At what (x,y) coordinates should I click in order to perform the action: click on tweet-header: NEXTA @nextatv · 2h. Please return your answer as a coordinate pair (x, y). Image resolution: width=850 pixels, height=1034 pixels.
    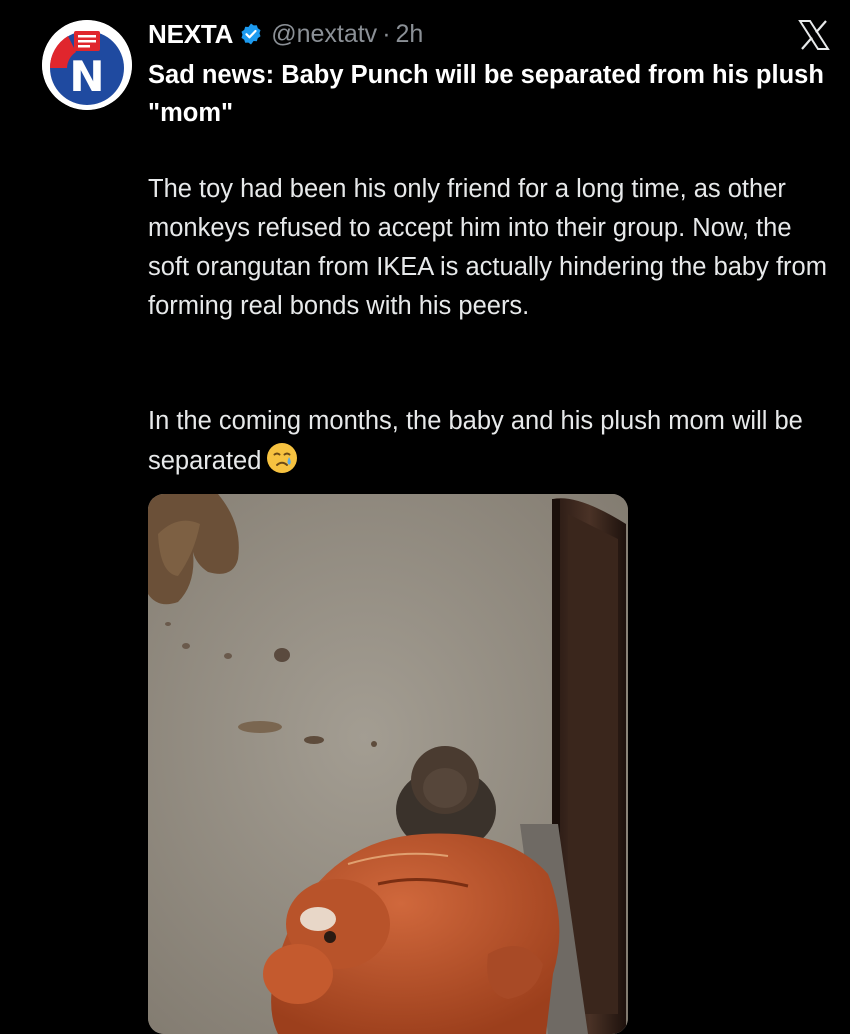
    Looking at the image, I should click on (285, 34).